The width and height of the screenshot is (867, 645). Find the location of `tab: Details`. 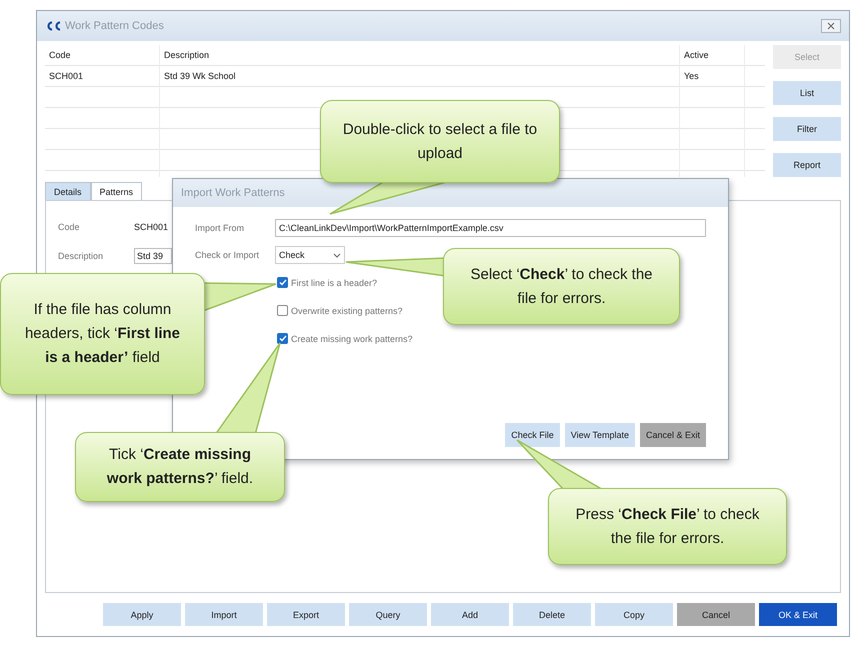

tab: Details is located at coordinates (68, 191).